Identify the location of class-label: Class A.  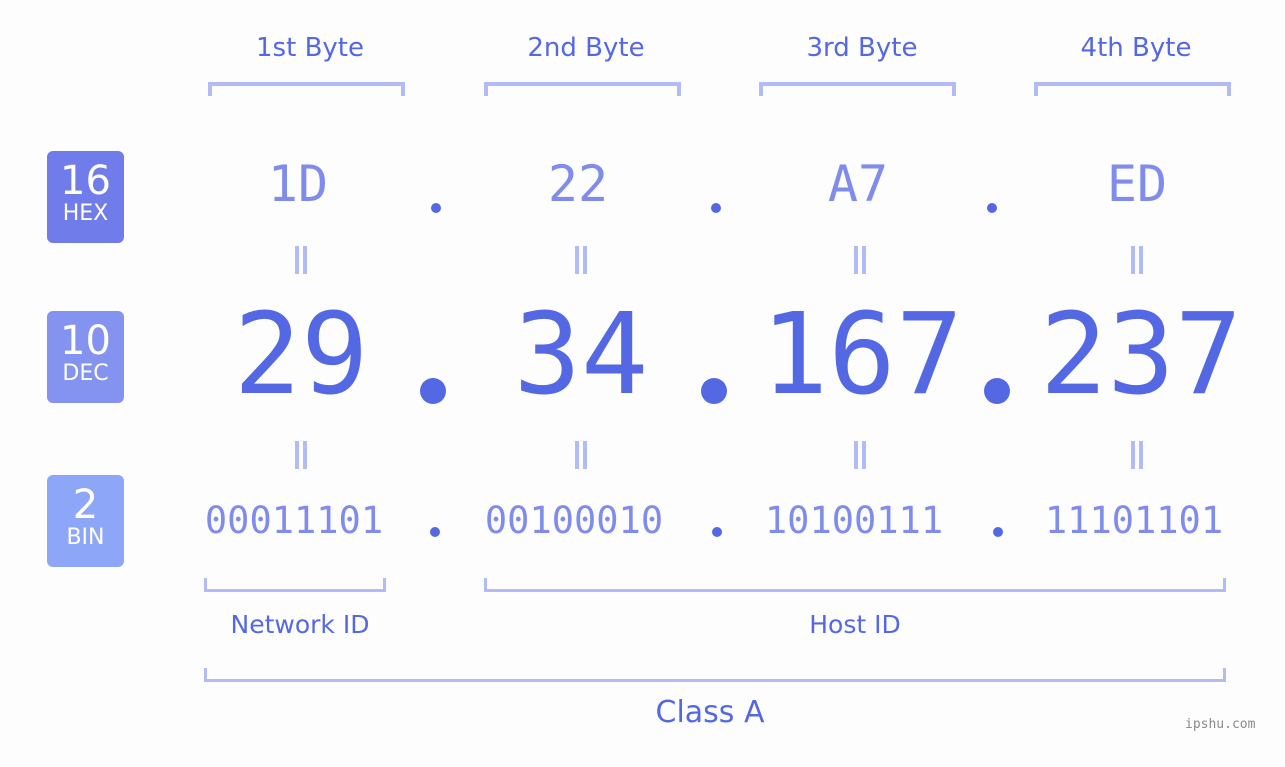
(710, 712).